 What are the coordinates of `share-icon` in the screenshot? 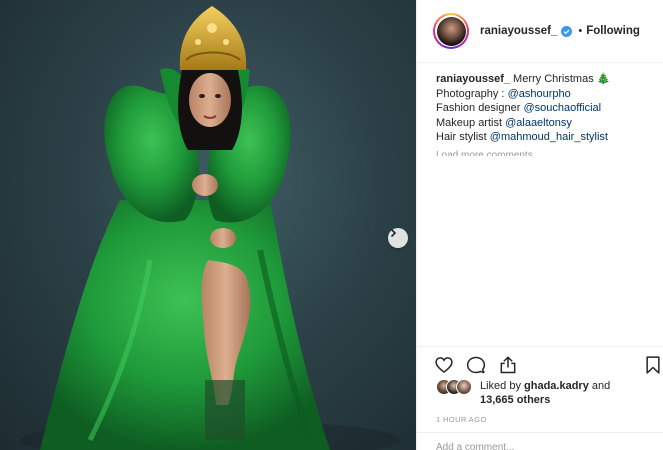 It's located at (508, 365).